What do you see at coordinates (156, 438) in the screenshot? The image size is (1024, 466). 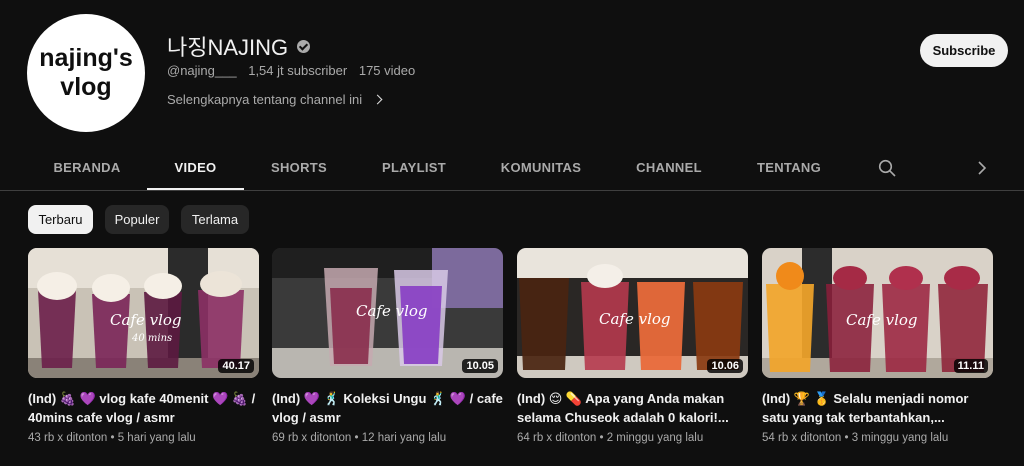 I see `upload-age: 5 hari yang lalu` at bounding box center [156, 438].